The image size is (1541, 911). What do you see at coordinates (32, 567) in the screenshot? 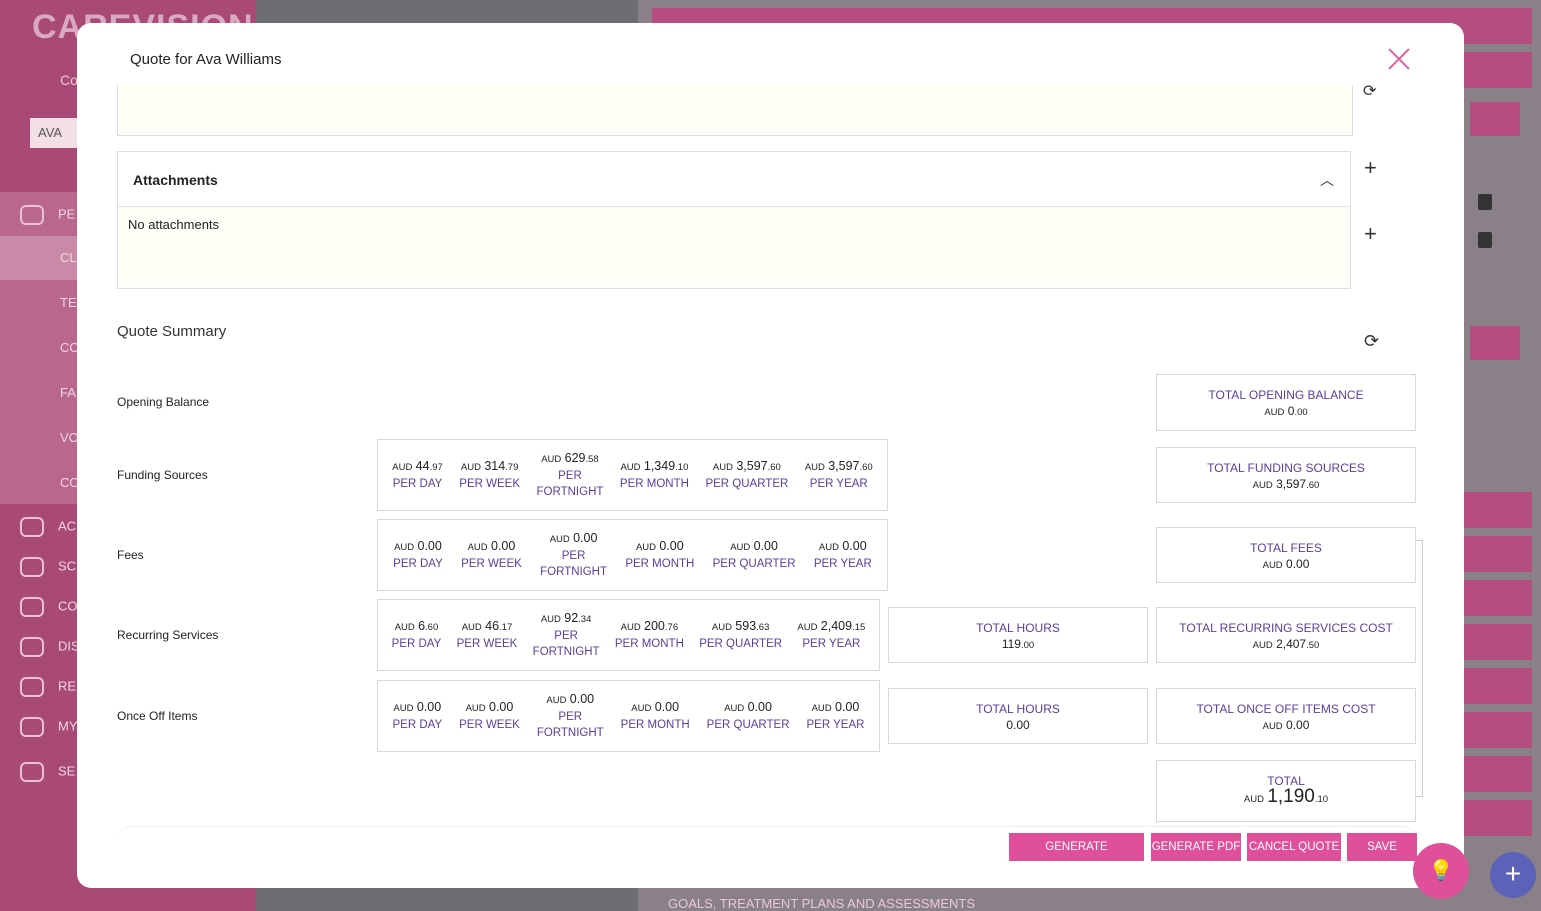
I see `clock-icon` at bounding box center [32, 567].